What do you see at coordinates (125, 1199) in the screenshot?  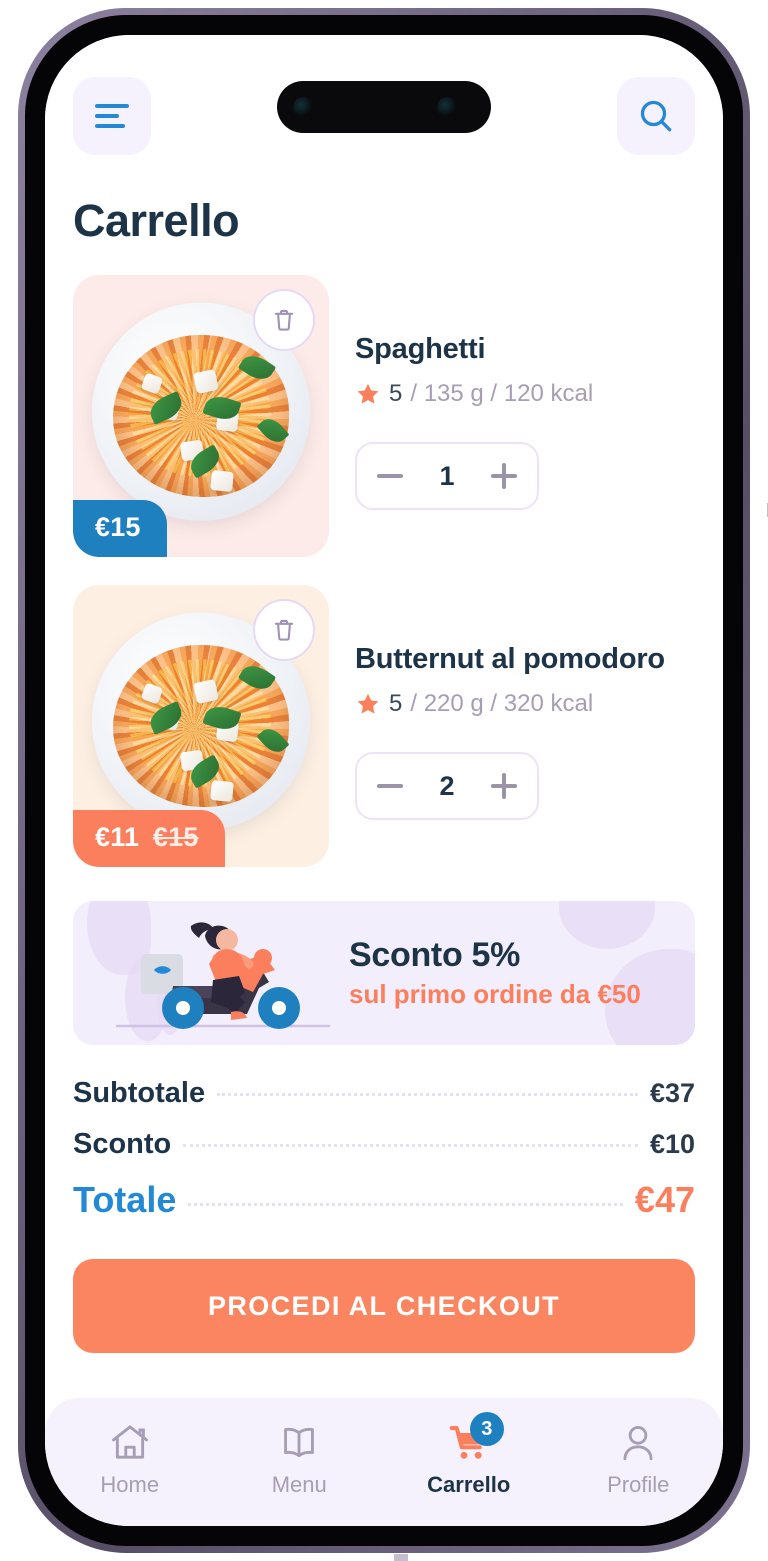 I see `total-label: Totale` at bounding box center [125, 1199].